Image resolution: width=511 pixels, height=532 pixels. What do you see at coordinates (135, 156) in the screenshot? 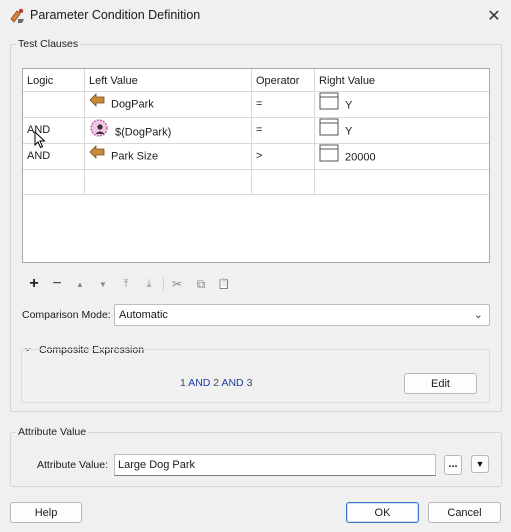
I see `left-value-text: Park Size` at bounding box center [135, 156].